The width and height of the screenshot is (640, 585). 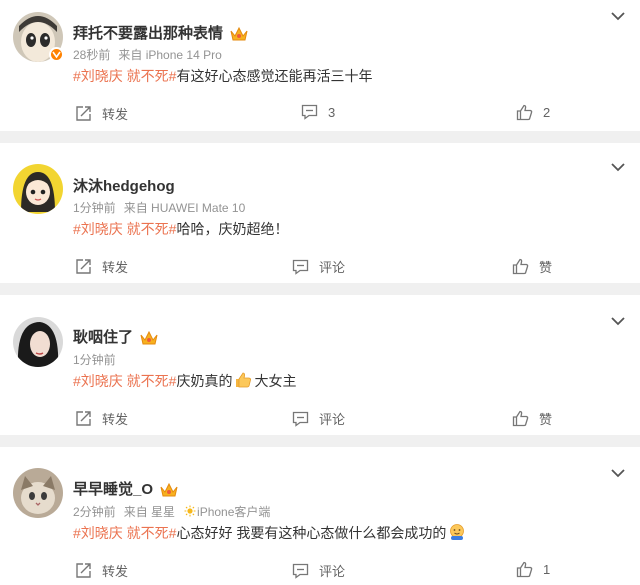 What do you see at coordinates (181, 229) in the screenshot?
I see `comment-text: #刘晓庆 就不死#哈哈，庆奶超绝！` at bounding box center [181, 229].